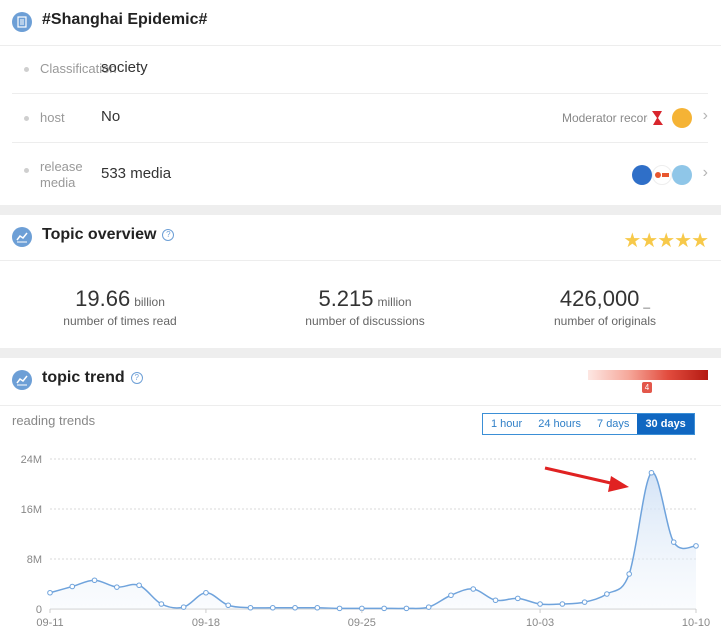 This screenshot has width=721, height=642. I want to click on overview-title-text: Topic overview, so click(99, 234).